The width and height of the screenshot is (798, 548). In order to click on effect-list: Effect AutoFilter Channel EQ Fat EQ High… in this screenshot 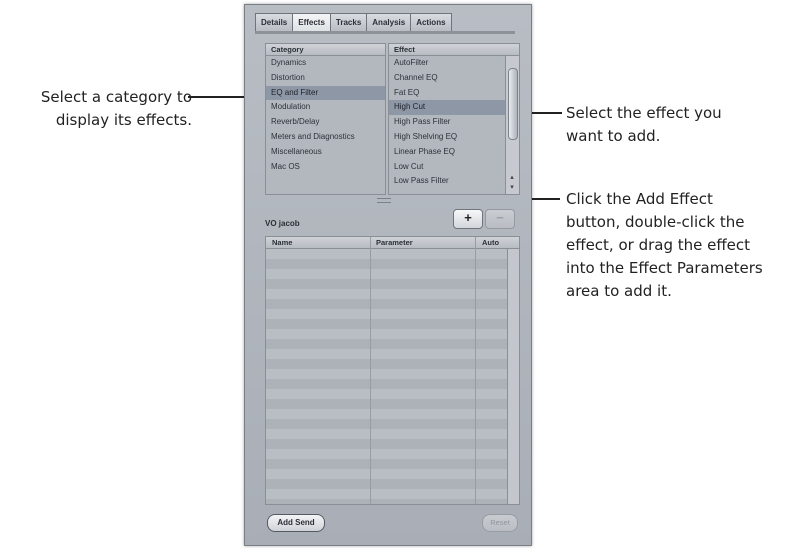, I will do `click(454, 119)`.